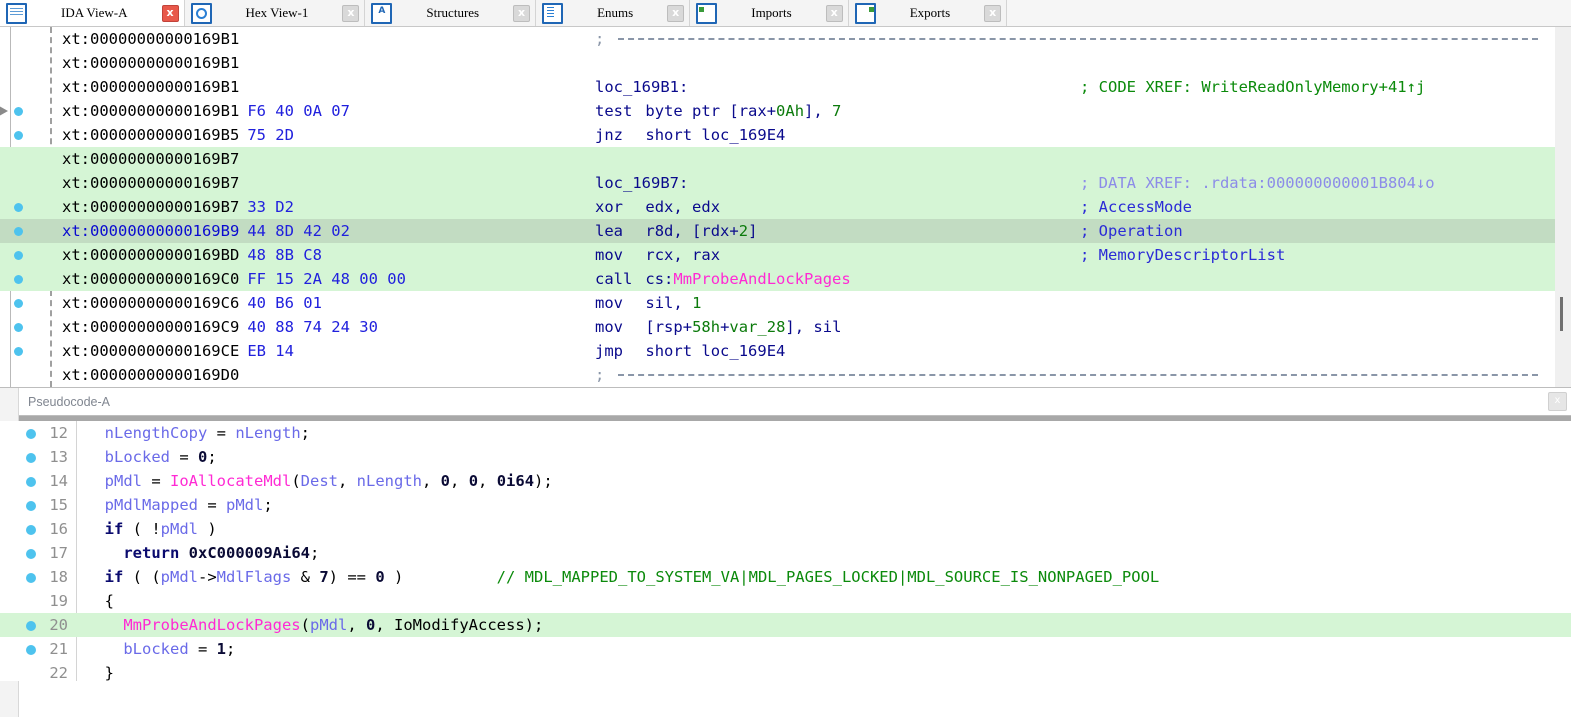 This screenshot has height=717, width=1571. Describe the element at coordinates (268, 433) in the screenshot. I see `code-token: nLength` at that location.